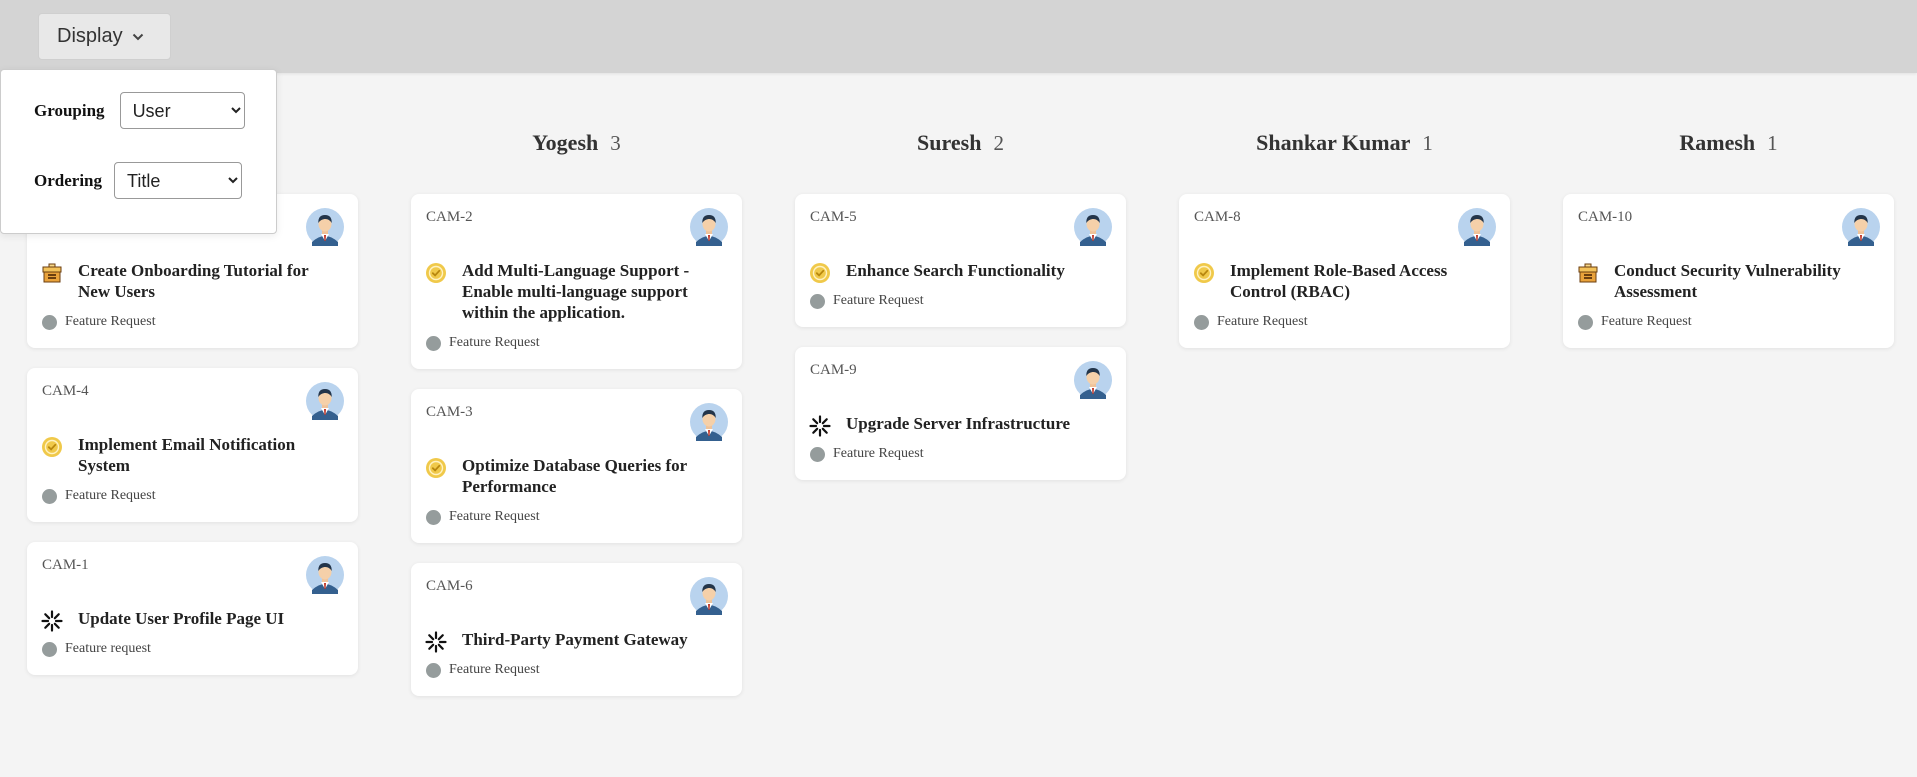  I want to click on display-button: Display, so click(104, 36).